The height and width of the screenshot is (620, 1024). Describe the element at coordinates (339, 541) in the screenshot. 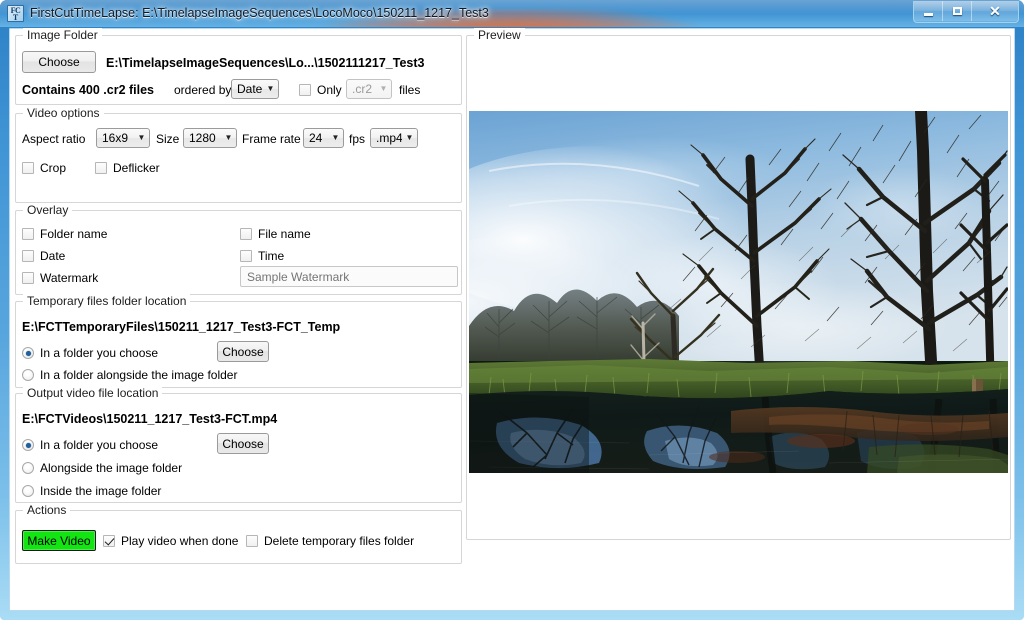

I see `delete-temp-folder-label: Delete temporary files folder` at that location.